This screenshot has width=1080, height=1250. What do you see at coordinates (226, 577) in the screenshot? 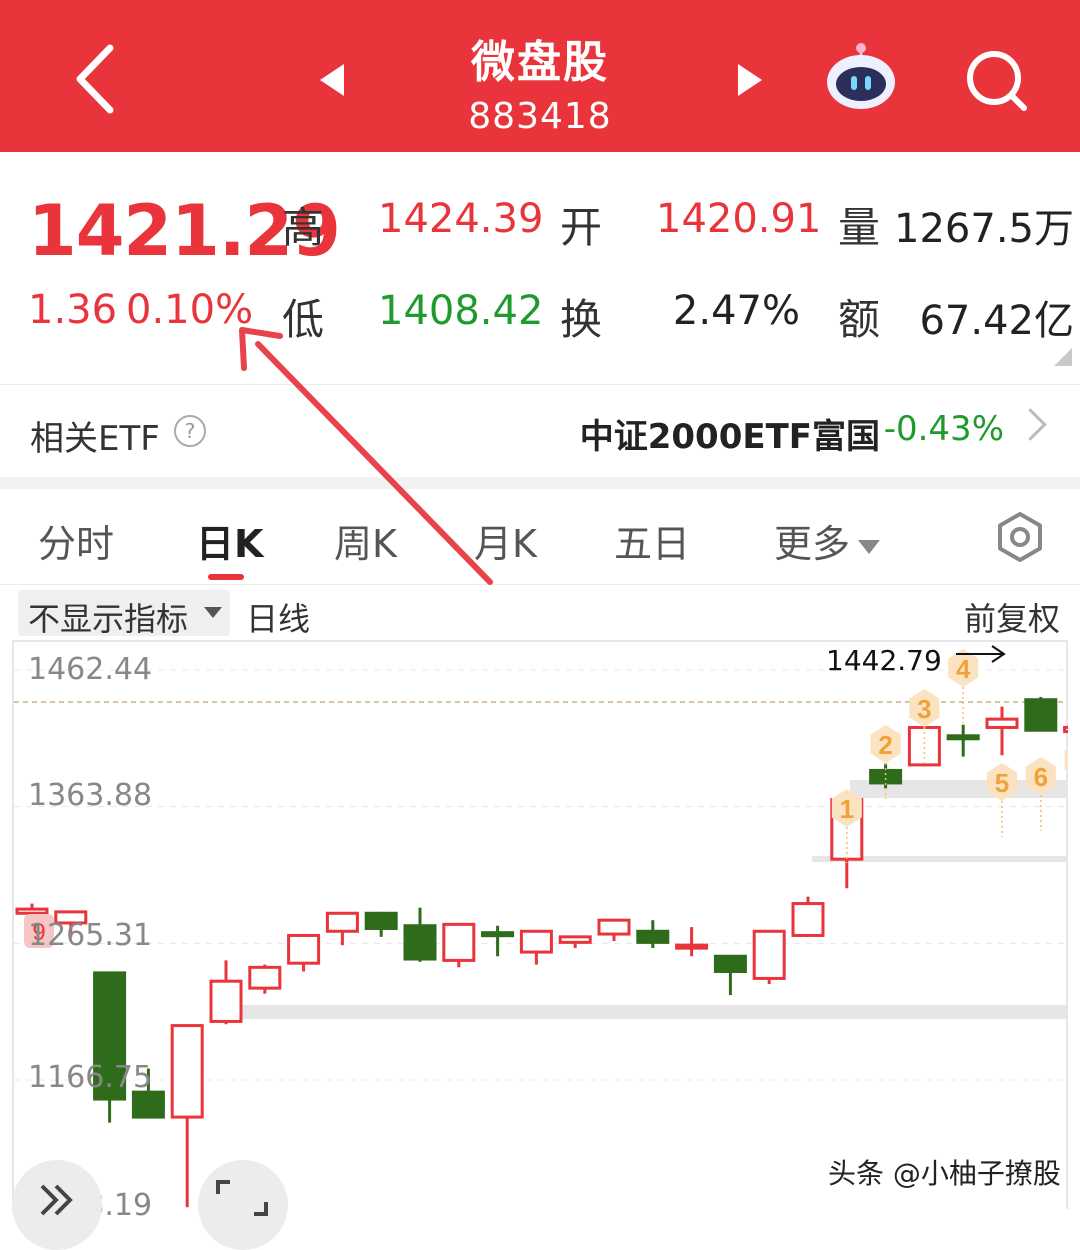
I see `active-tab-indicator` at bounding box center [226, 577].